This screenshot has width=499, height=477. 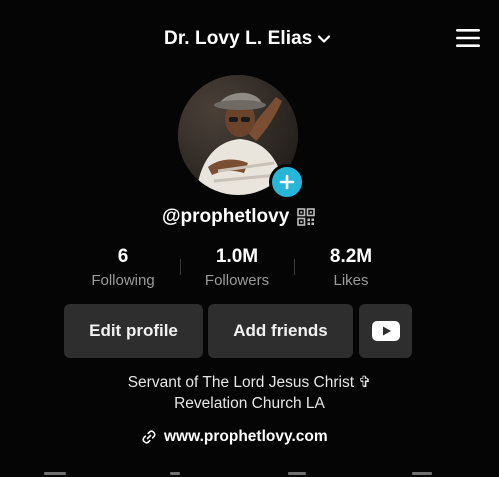 I want to click on hamburger-menu-icon, so click(x=468, y=38).